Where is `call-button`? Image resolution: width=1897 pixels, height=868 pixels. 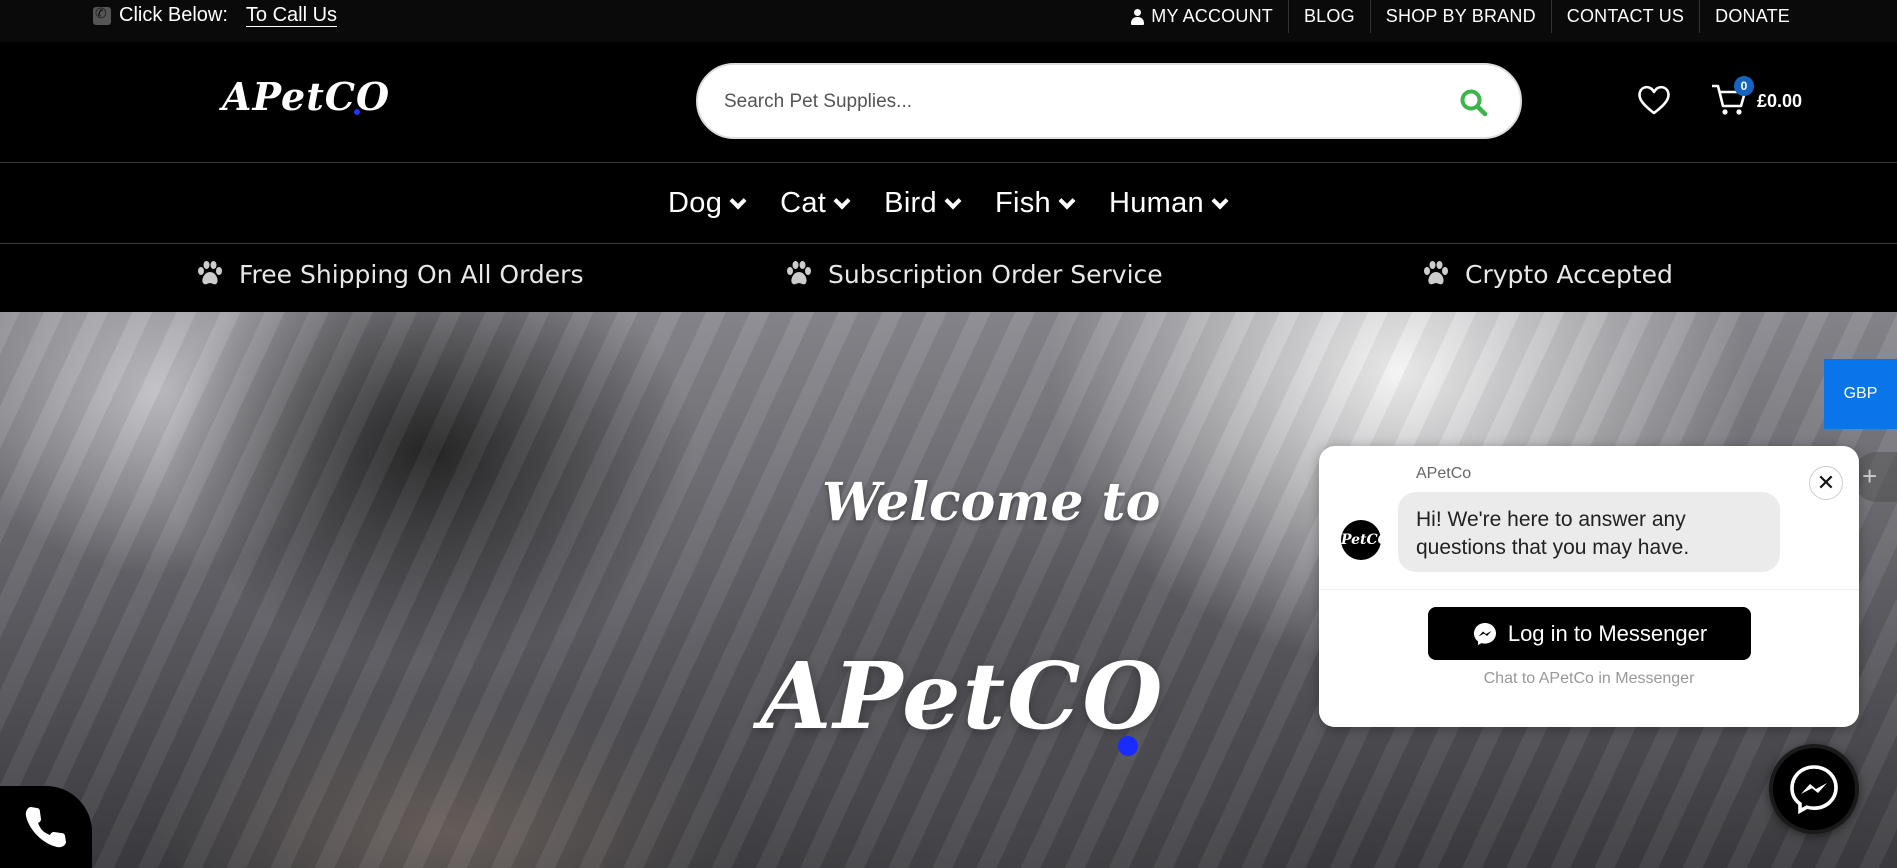
call-button is located at coordinates (46, 827).